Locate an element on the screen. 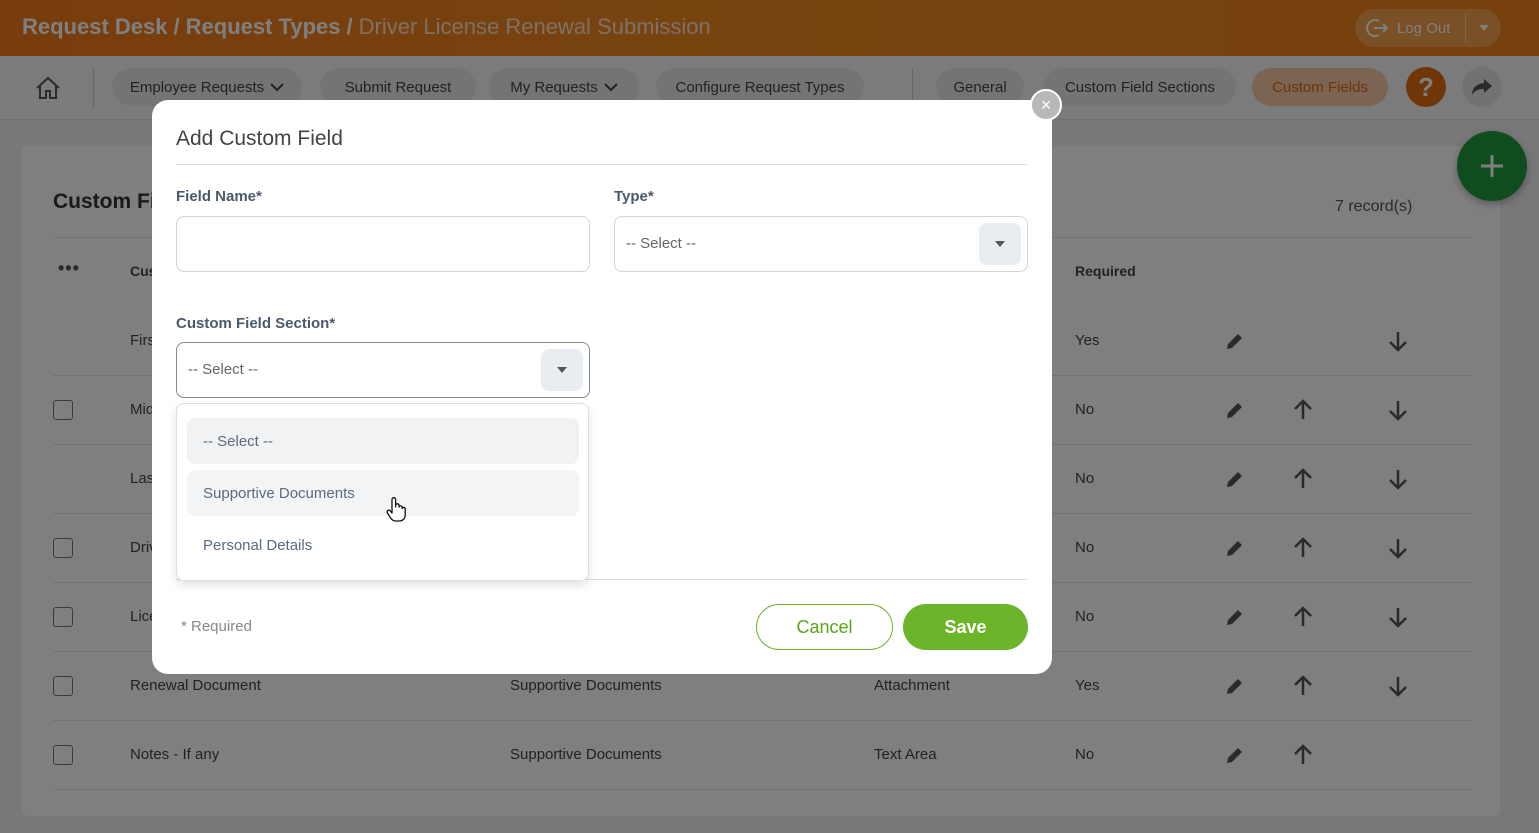 Image resolution: width=1539 pixels, height=833 pixels. type-label: Type* is located at coordinates (634, 196).